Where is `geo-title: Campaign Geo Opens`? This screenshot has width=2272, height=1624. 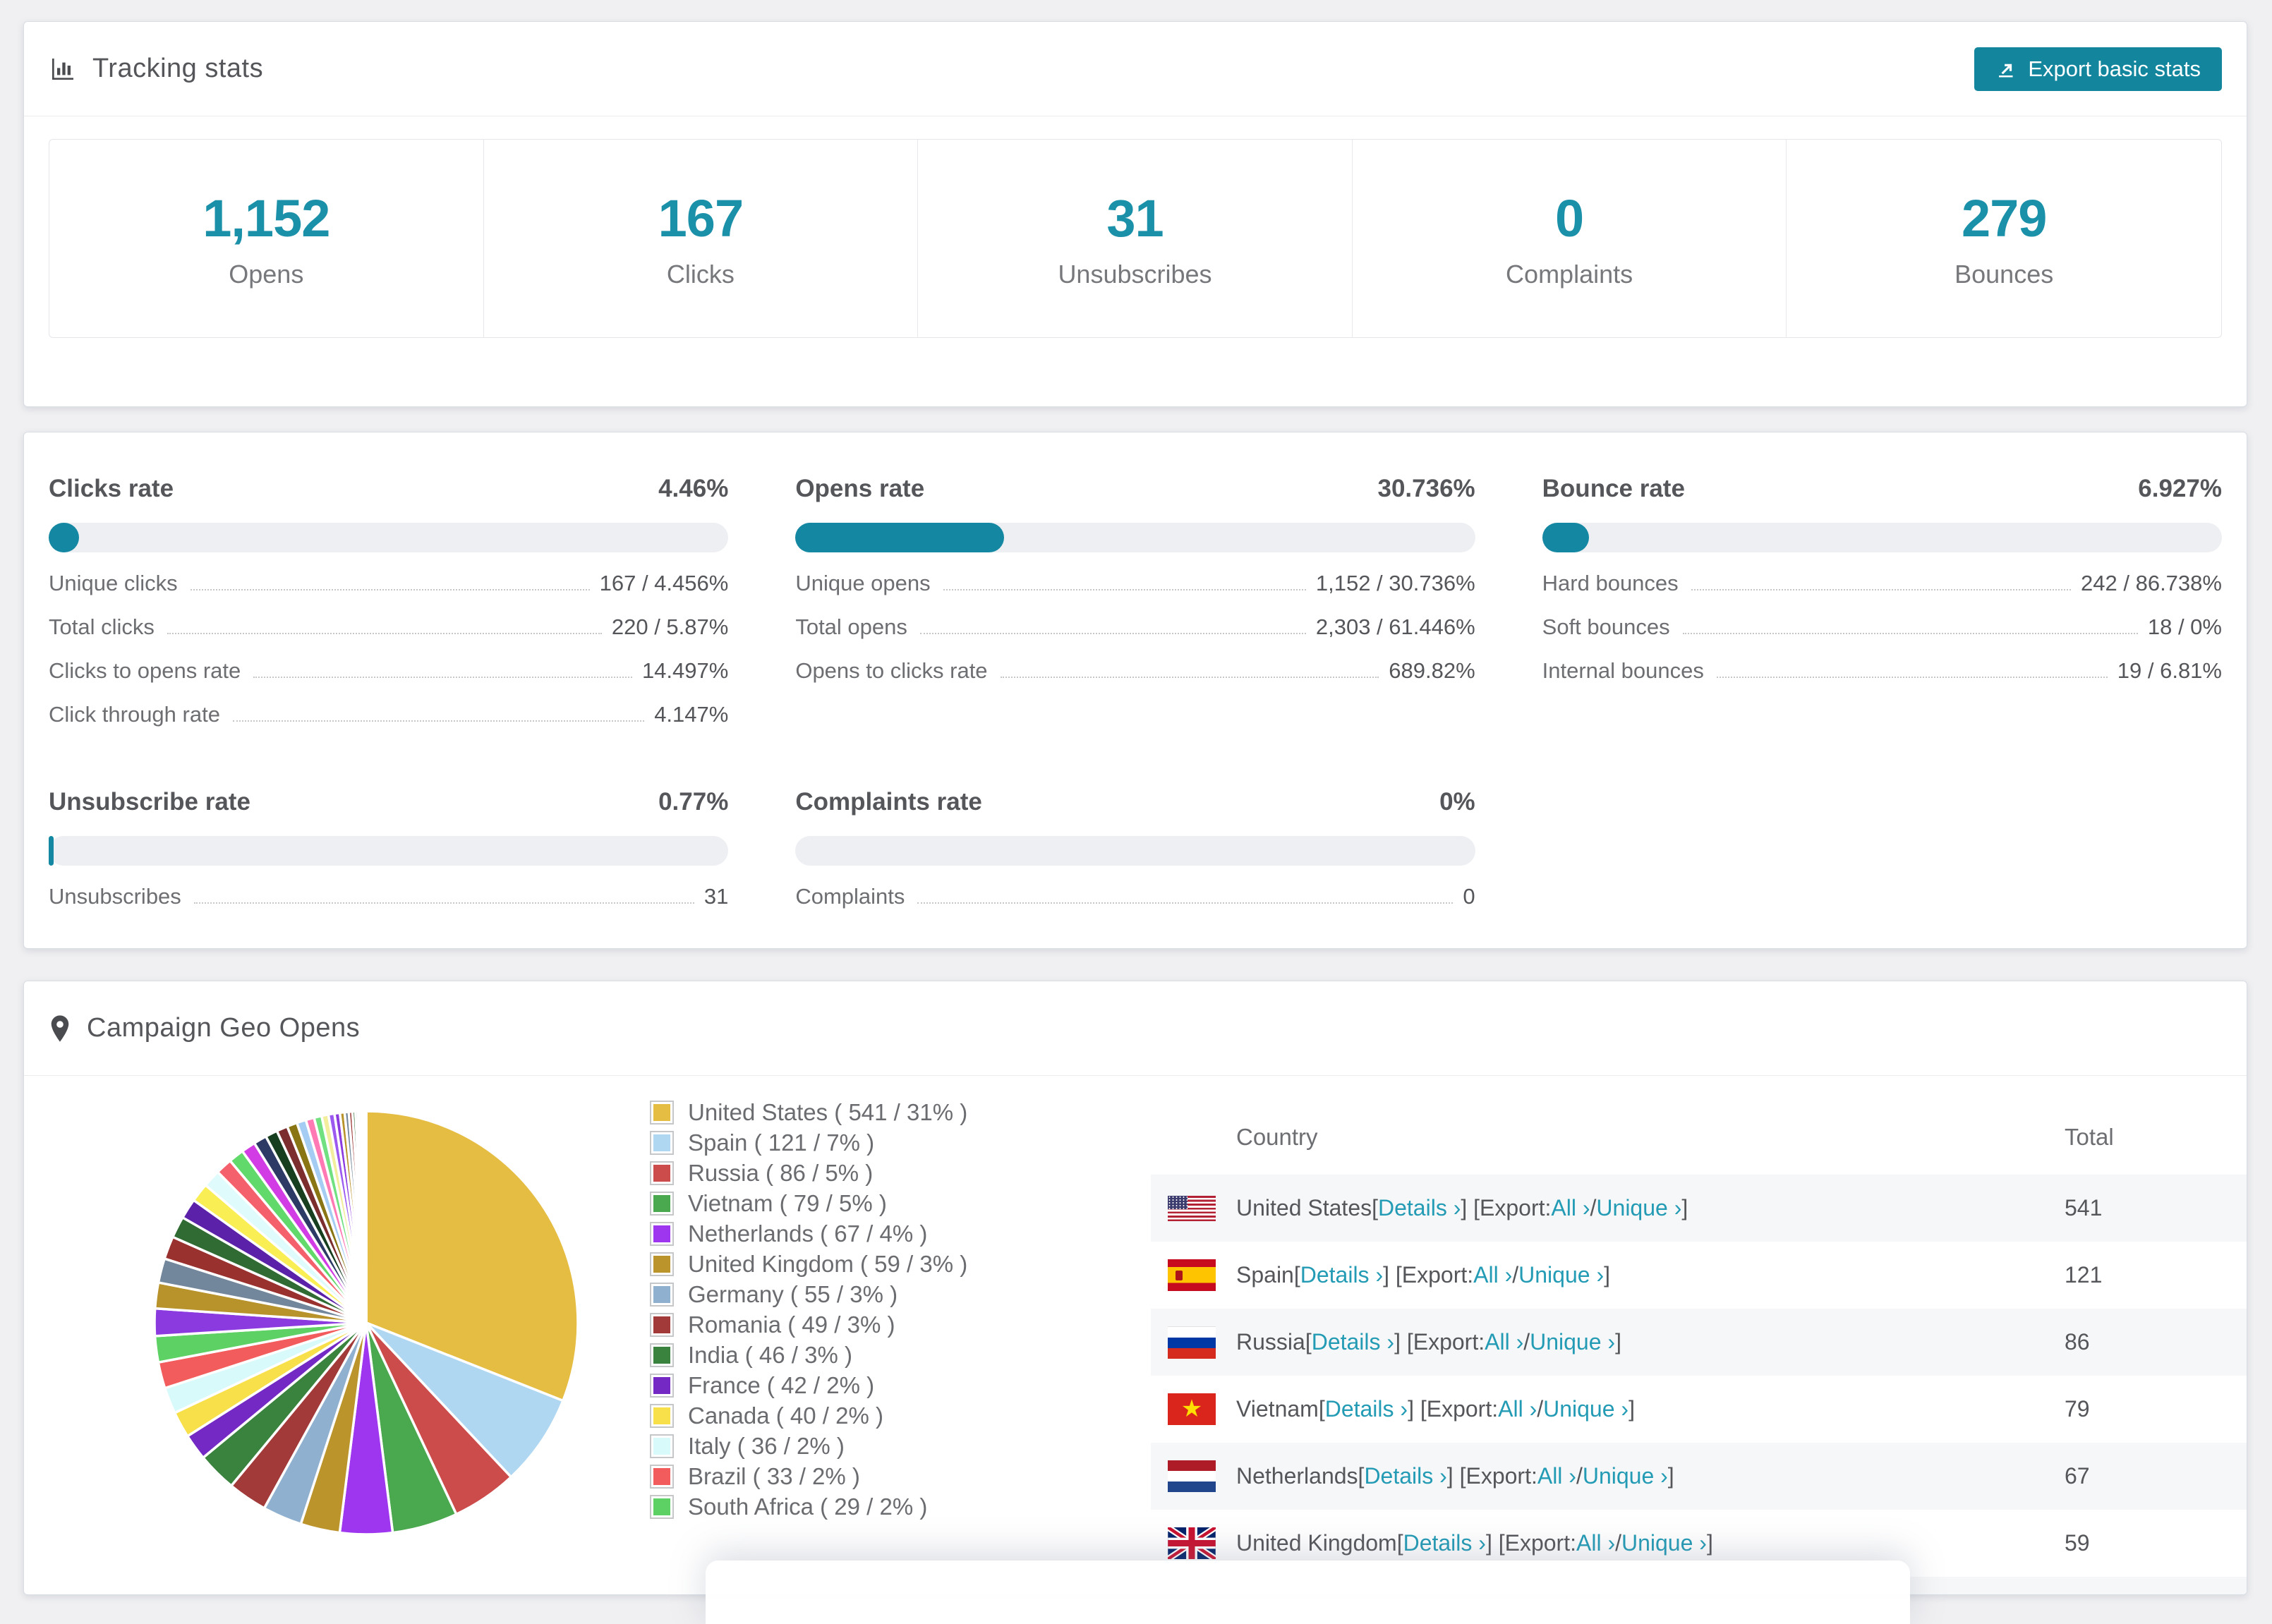 geo-title: Campaign Geo Opens is located at coordinates (223, 1028).